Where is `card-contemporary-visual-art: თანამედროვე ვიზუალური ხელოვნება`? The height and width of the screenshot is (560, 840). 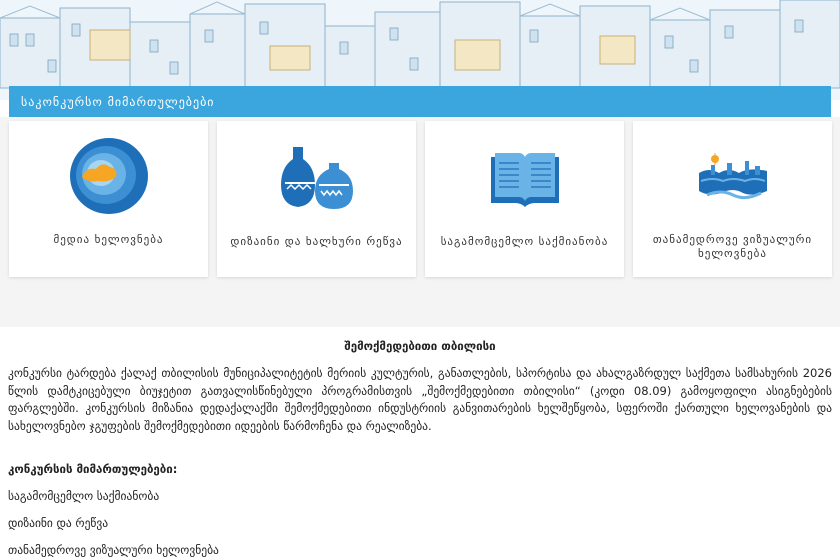 card-contemporary-visual-art: თანამედროვე ვიზუალური ხელოვნება is located at coordinates (732, 199).